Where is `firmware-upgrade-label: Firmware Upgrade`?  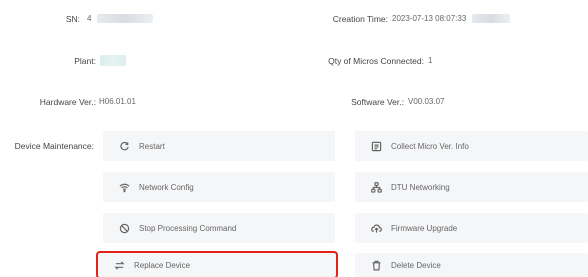 firmware-upgrade-label: Firmware Upgrade is located at coordinates (424, 228).